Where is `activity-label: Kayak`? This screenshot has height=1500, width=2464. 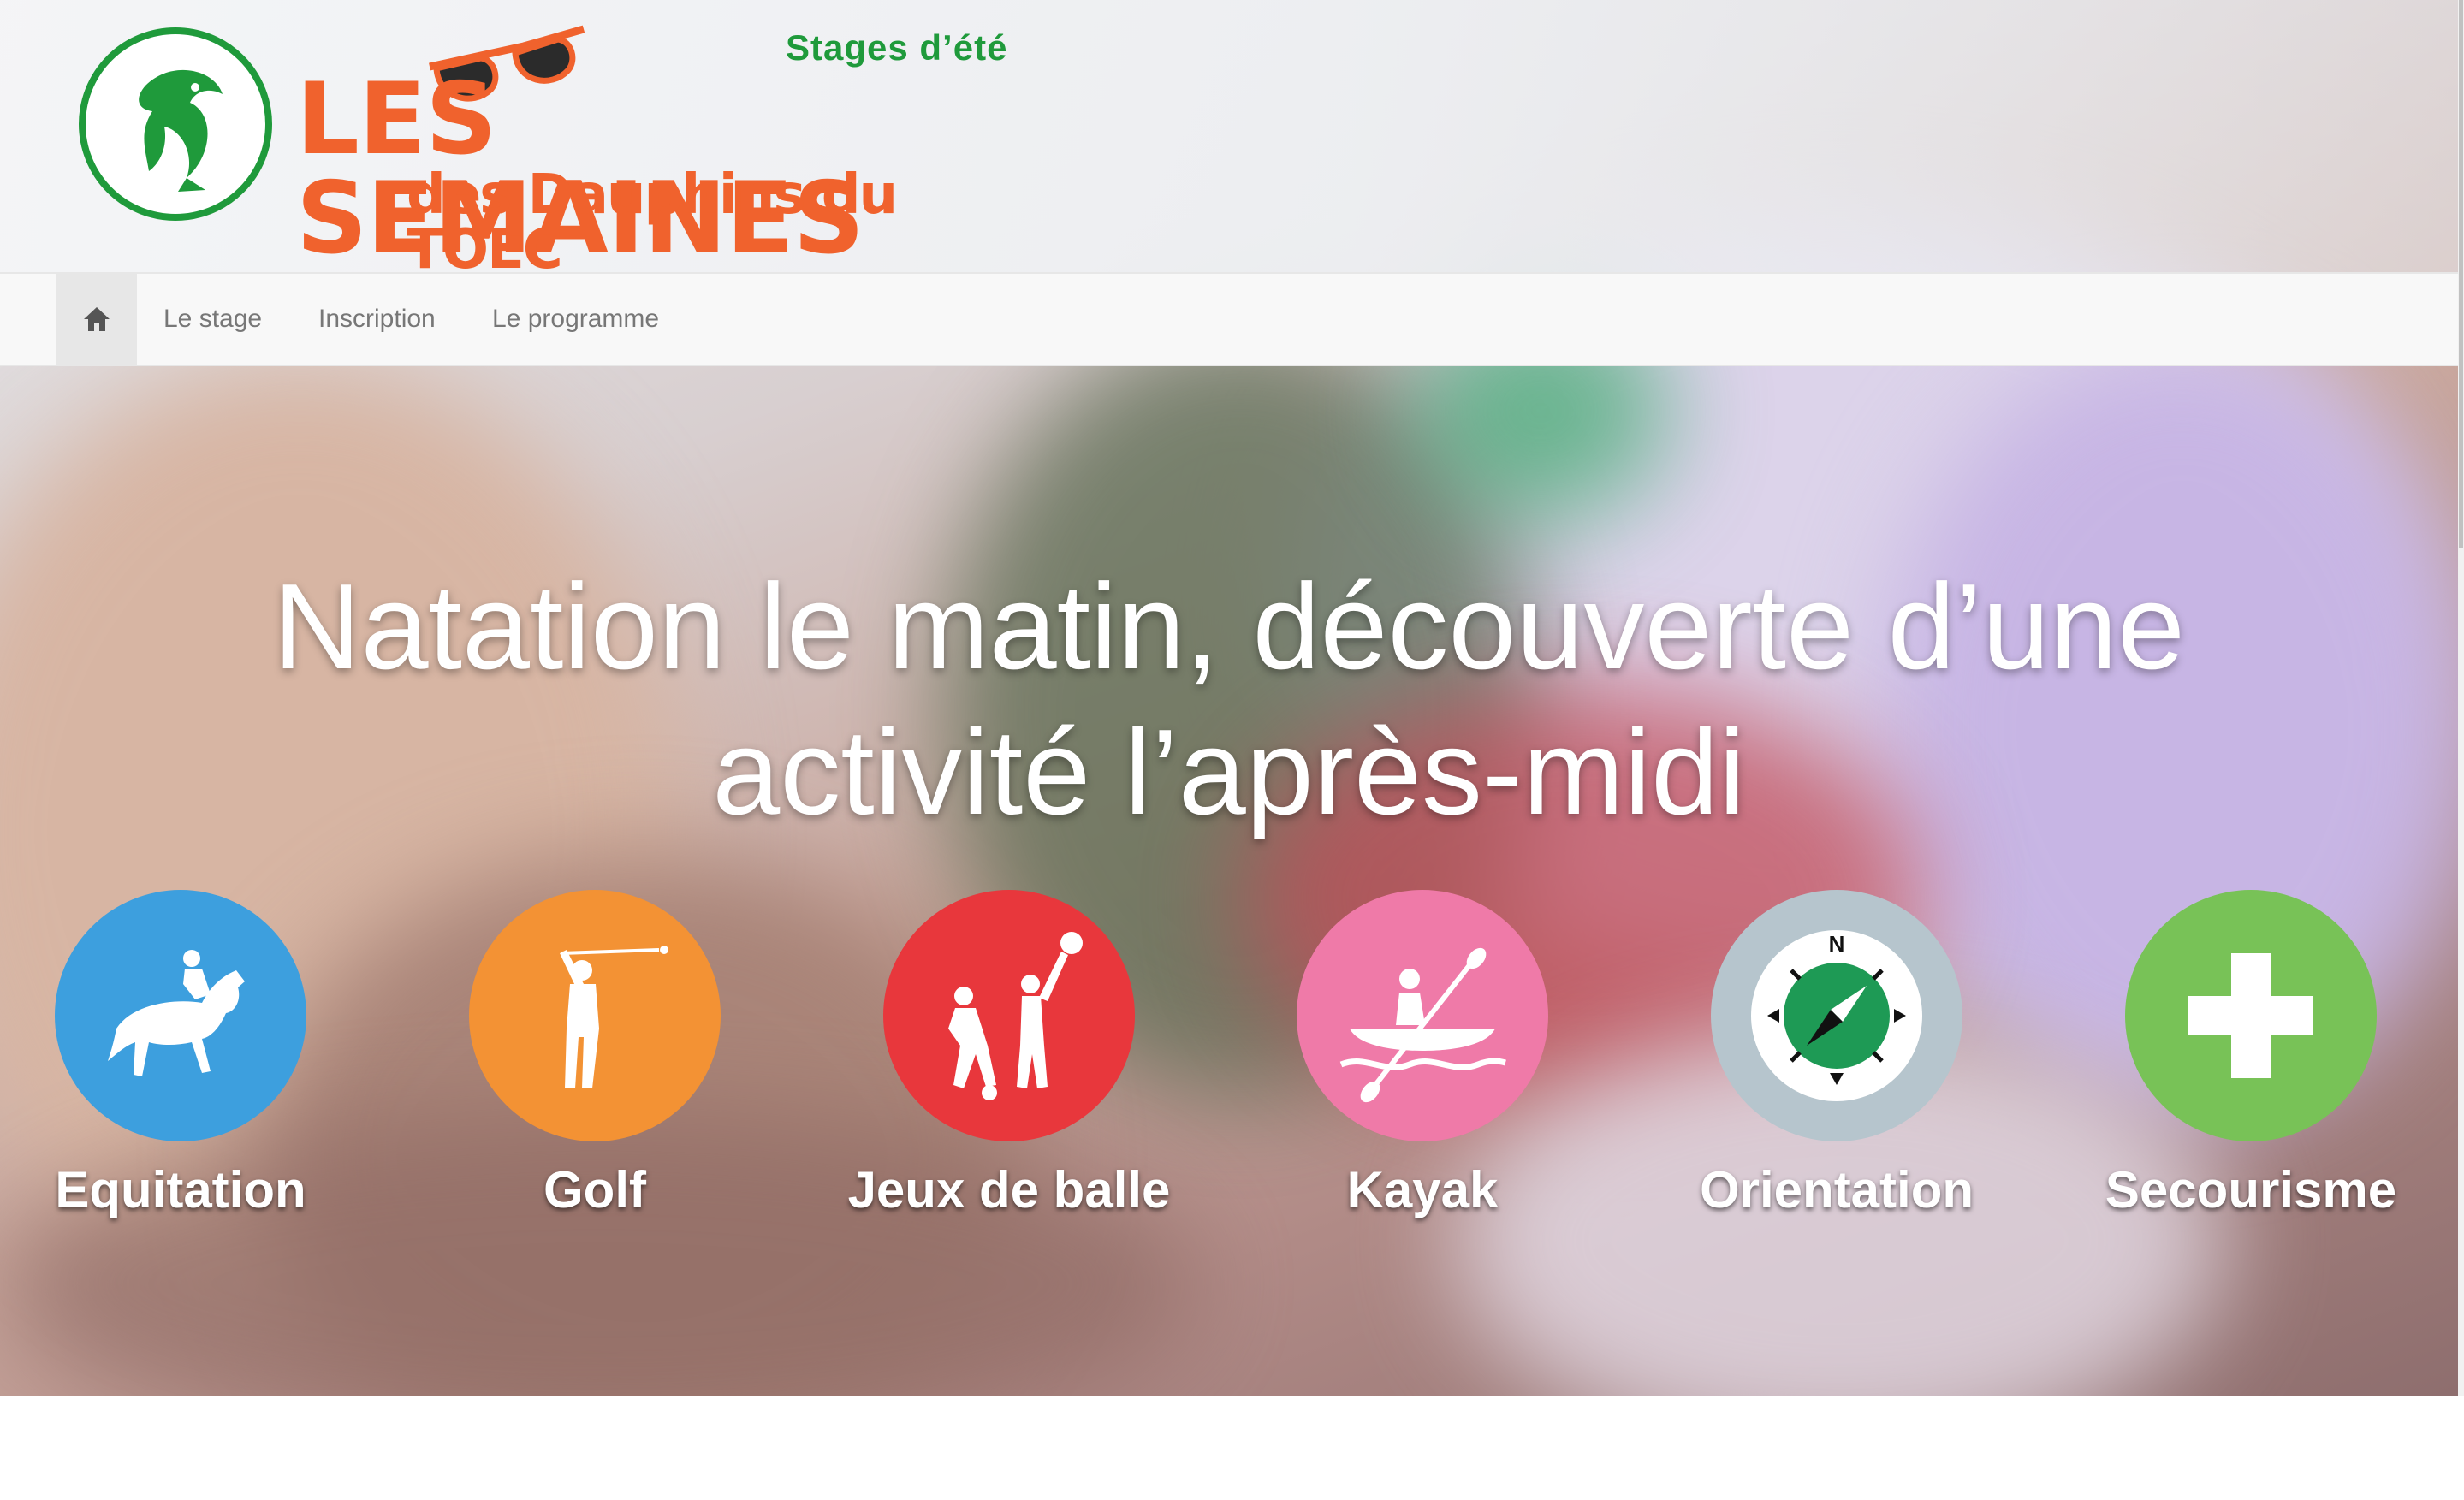 activity-label: Kayak is located at coordinates (1422, 1190).